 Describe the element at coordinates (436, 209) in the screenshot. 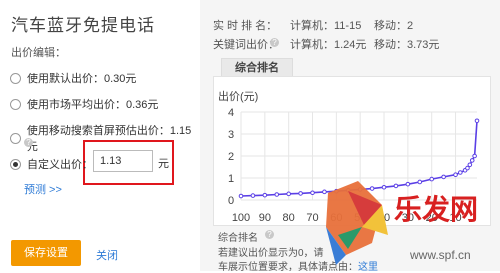

I see `watermark-brand: 乐发网` at that location.